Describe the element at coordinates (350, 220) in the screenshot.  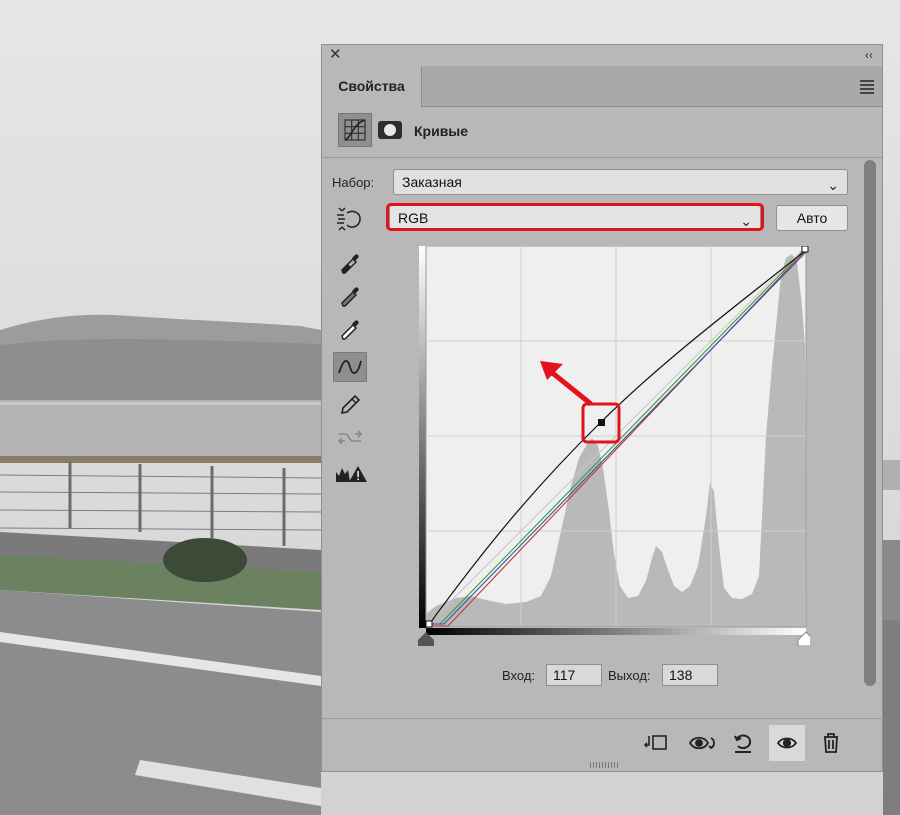
I see `on-image-adjust-icon` at that location.